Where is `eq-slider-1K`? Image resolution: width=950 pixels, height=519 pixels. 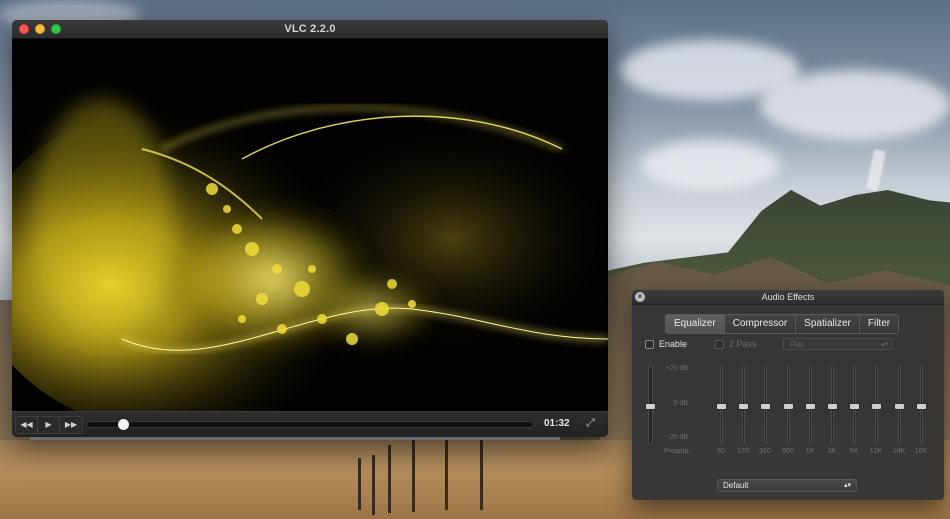 eq-slider-1K is located at coordinates (810, 405).